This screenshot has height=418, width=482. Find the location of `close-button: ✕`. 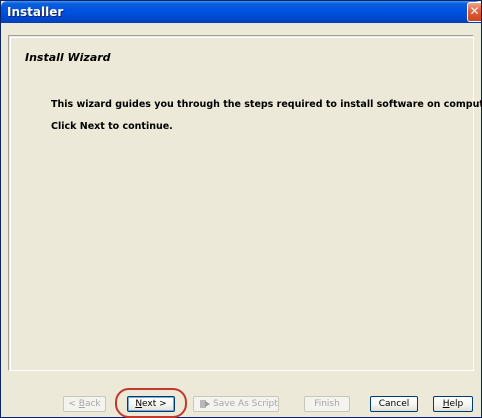

close-button: ✕ is located at coordinates (474, 12).